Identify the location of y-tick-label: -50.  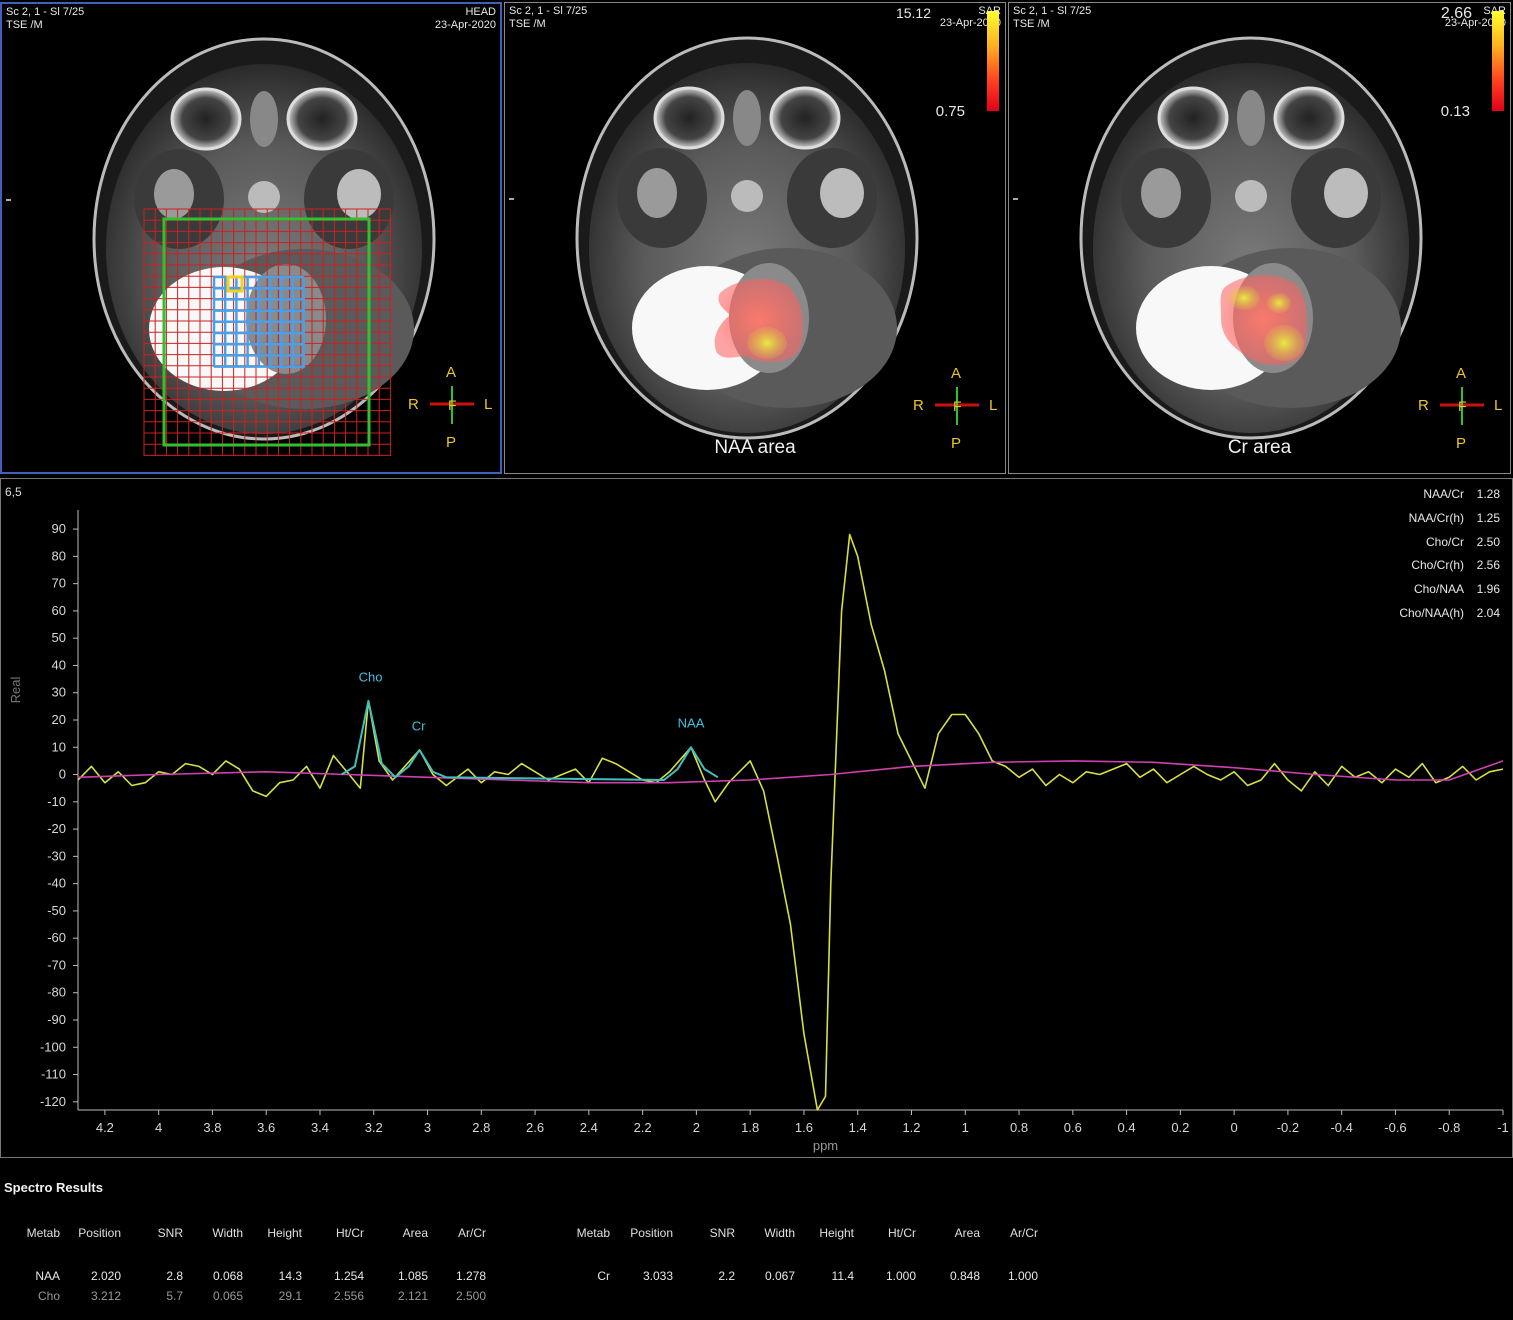
(56, 910).